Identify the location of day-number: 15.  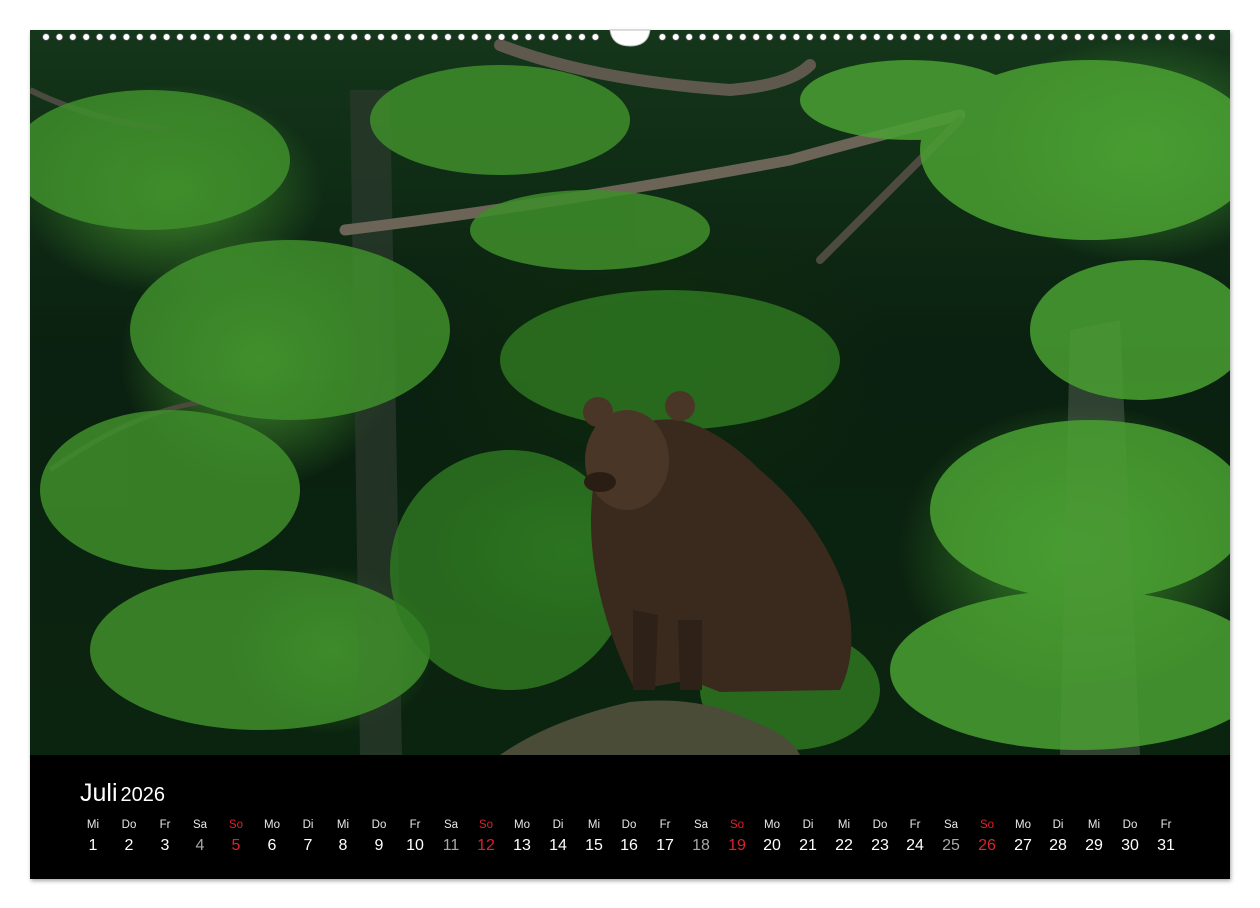
(594, 845).